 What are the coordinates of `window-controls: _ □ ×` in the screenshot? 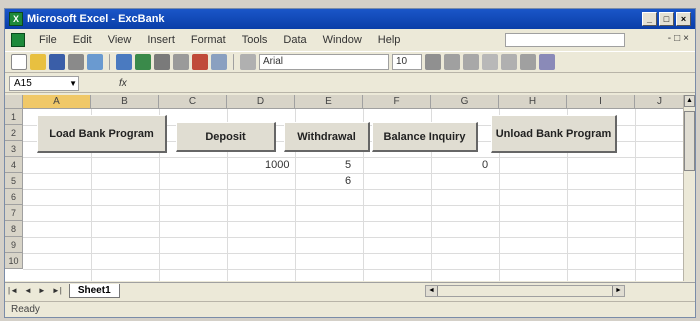 It's located at (666, 19).